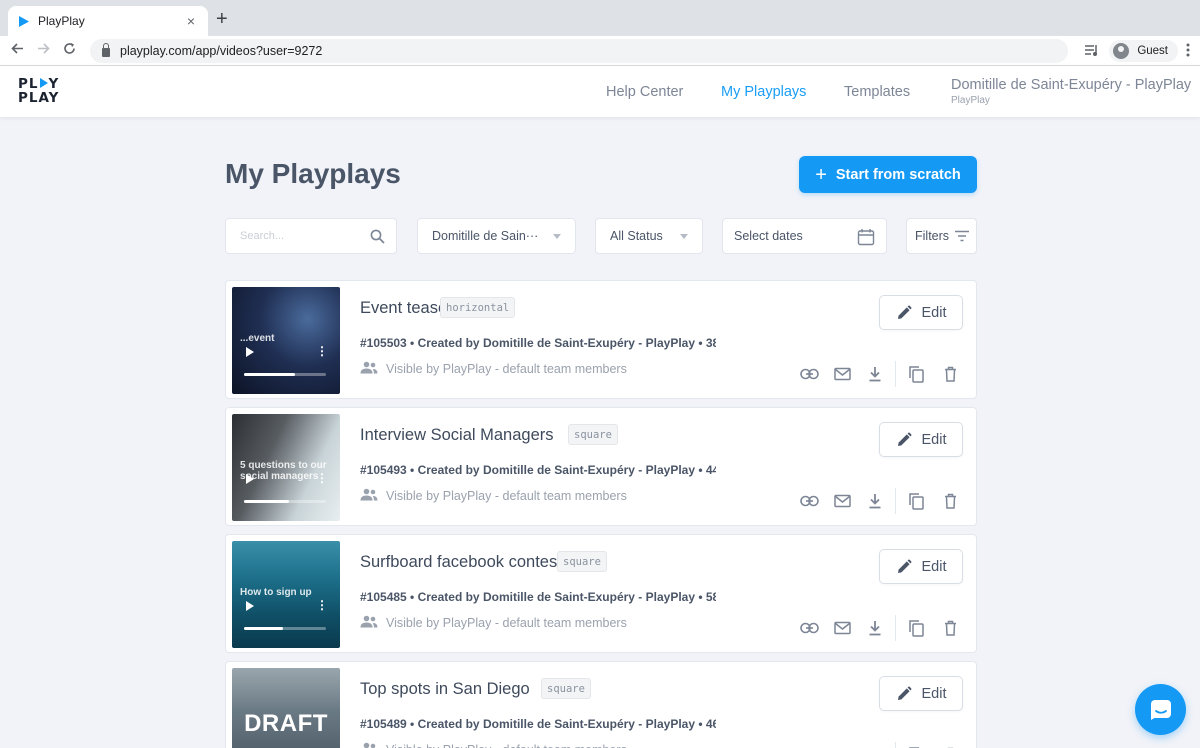 This screenshot has height=748, width=1200. I want to click on playplay-favicon-icon, so click(24, 21).